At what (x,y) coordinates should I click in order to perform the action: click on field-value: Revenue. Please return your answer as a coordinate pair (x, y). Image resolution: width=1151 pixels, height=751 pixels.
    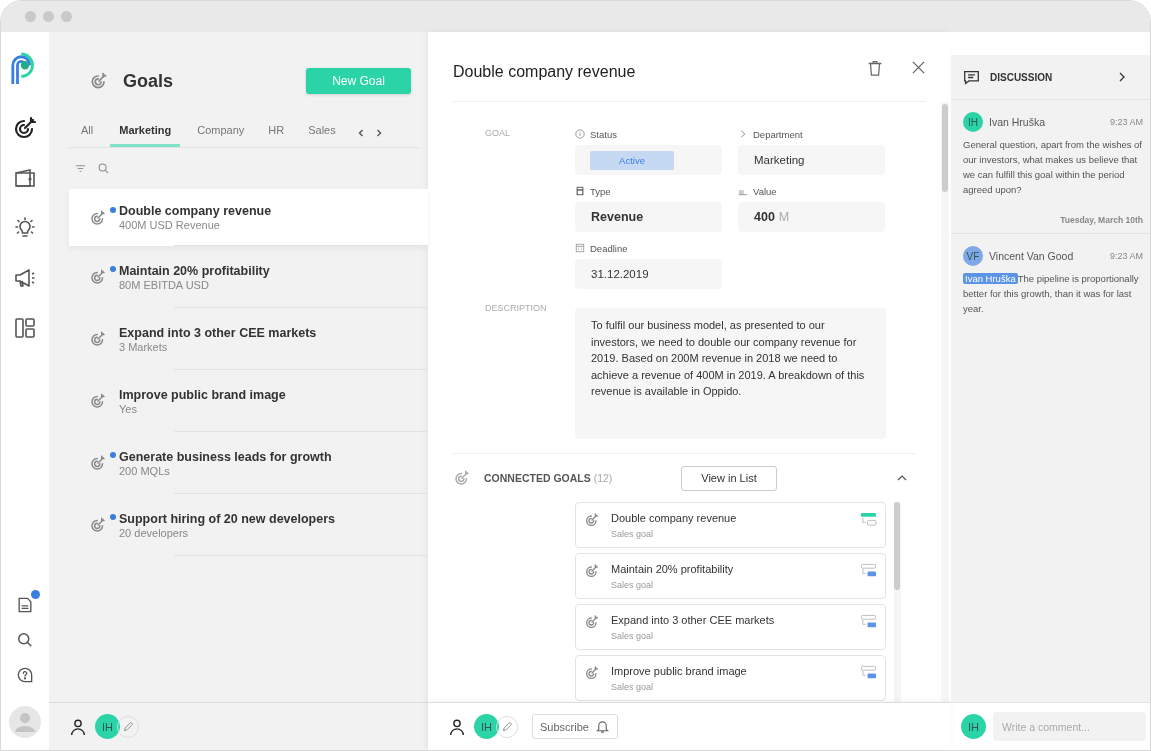
    Looking at the image, I should click on (617, 217).